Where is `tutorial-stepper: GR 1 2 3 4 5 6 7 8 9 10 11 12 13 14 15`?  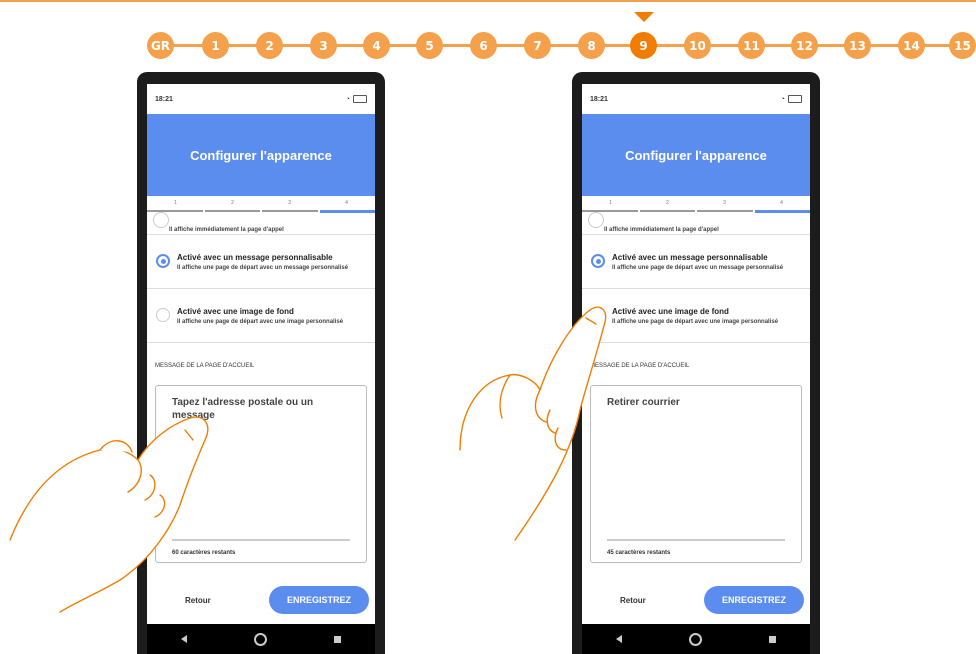 tutorial-stepper: GR 1 2 3 4 5 6 7 8 9 10 11 12 13 14 15 is located at coordinates (488, 30).